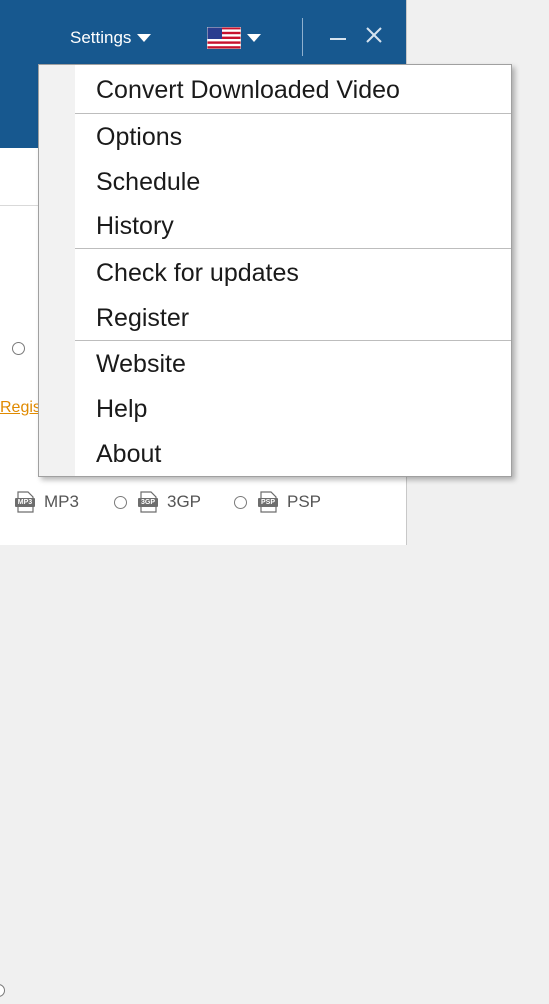 This screenshot has width=549, height=1004. What do you see at coordinates (139, 137) in the screenshot?
I see `menu-item-options: Options` at bounding box center [139, 137].